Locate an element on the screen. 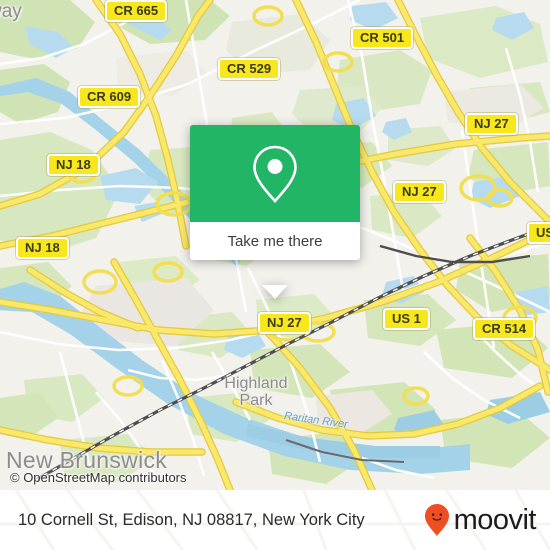 This screenshot has height=550, width=550. highway-shield-nj-18-lower: NJ 18 is located at coordinates (42, 248).